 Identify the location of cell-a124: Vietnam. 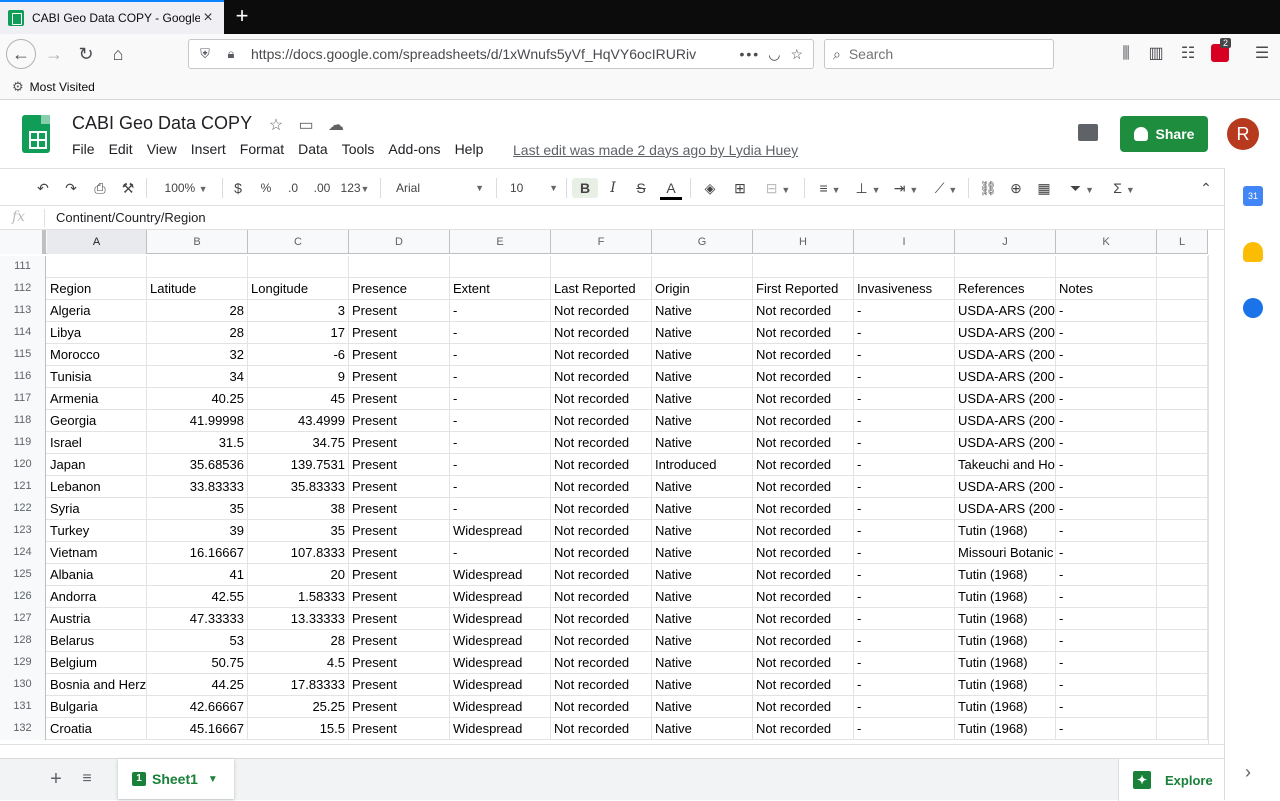
(97, 553).